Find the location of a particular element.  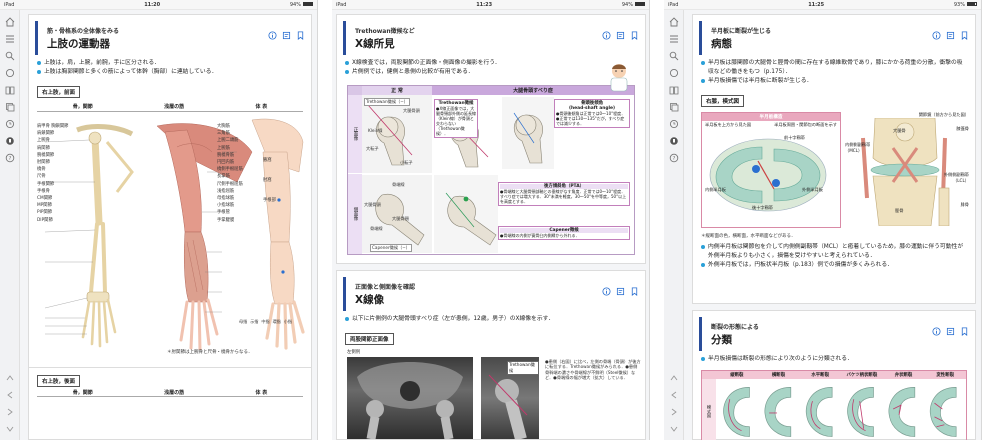

section-subtitle: Trethowan徴候など is located at coordinates (385, 31).